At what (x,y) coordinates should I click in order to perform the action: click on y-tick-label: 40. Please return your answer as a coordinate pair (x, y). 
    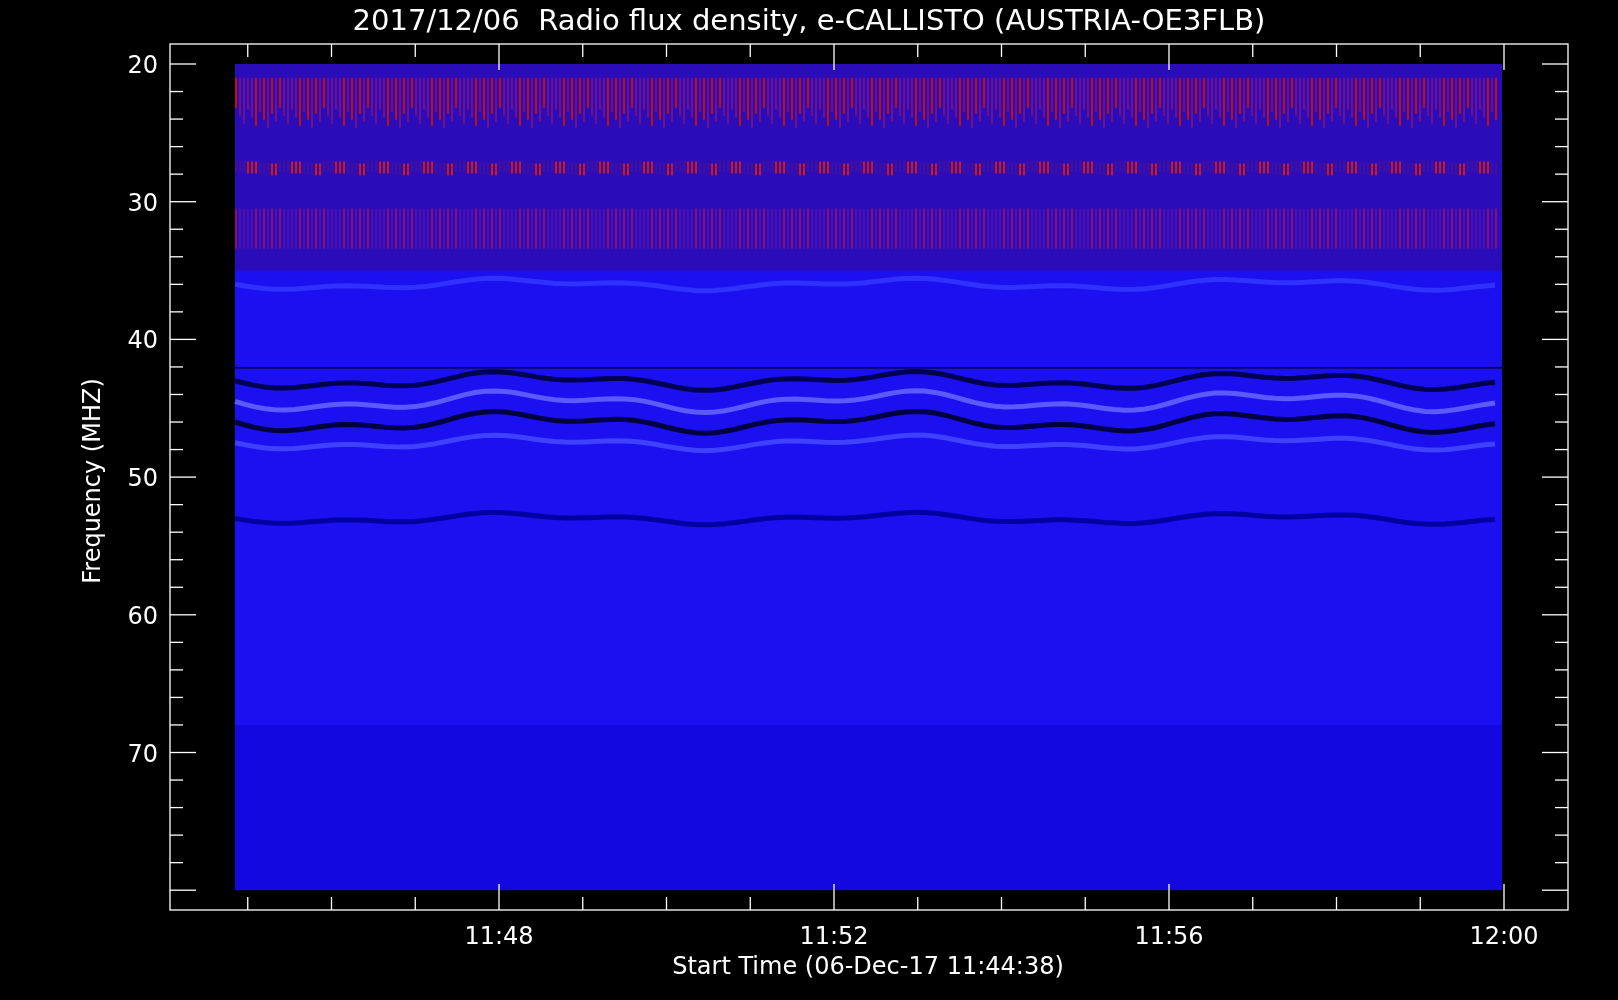
    Looking at the image, I should click on (142, 340).